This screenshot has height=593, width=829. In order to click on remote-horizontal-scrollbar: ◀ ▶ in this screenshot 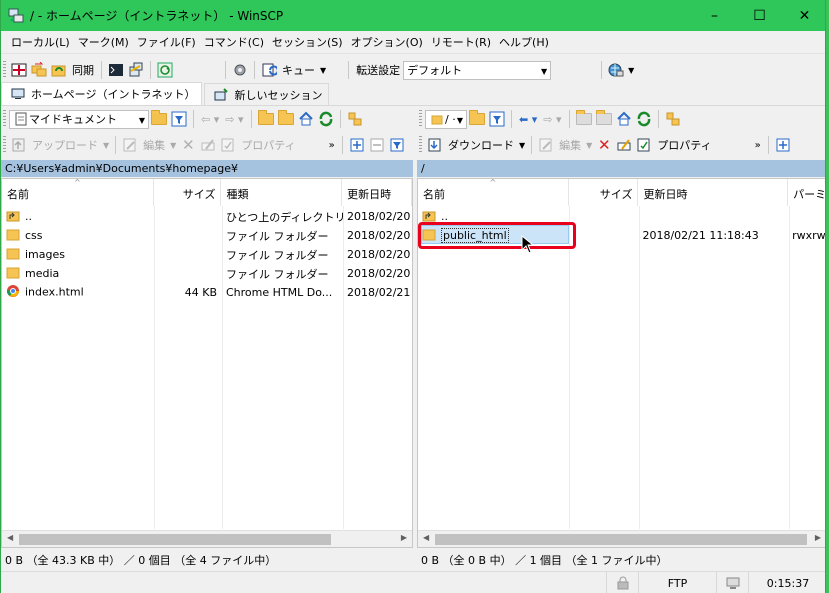, I will do `click(621, 538)`.